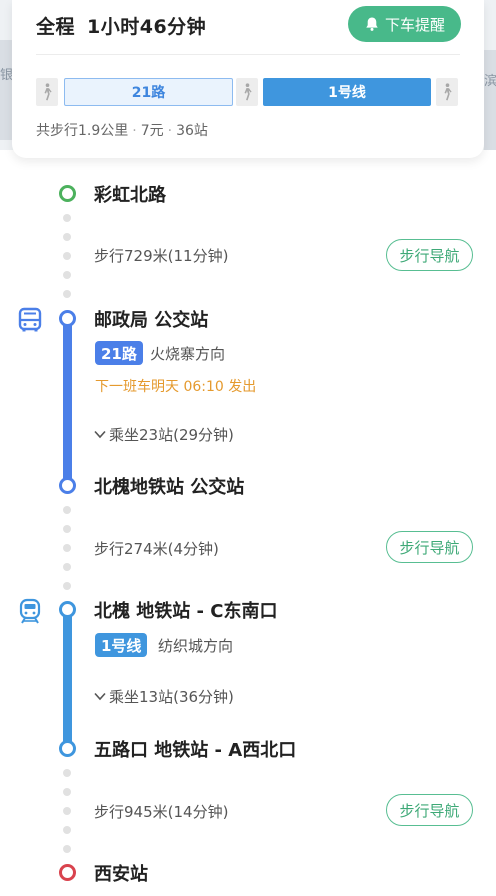 The width and height of the screenshot is (496, 896). Describe the element at coordinates (121, 874) in the screenshot. I see `end-stop-name: 西安站` at that location.